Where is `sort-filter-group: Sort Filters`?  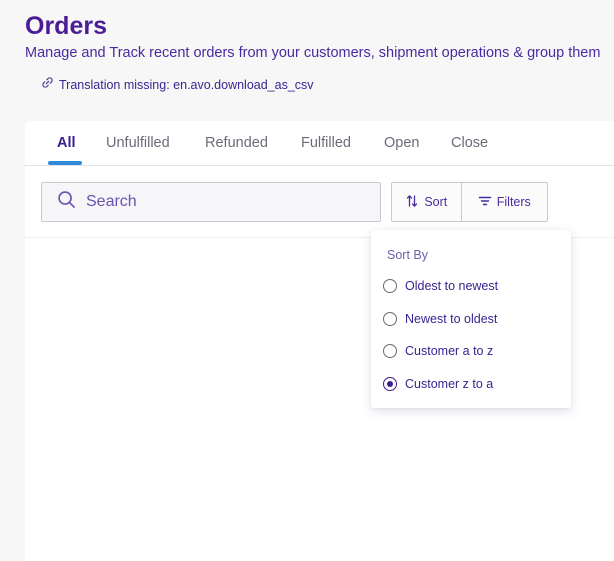
sort-filter-group: Sort Filters is located at coordinates (469, 202).